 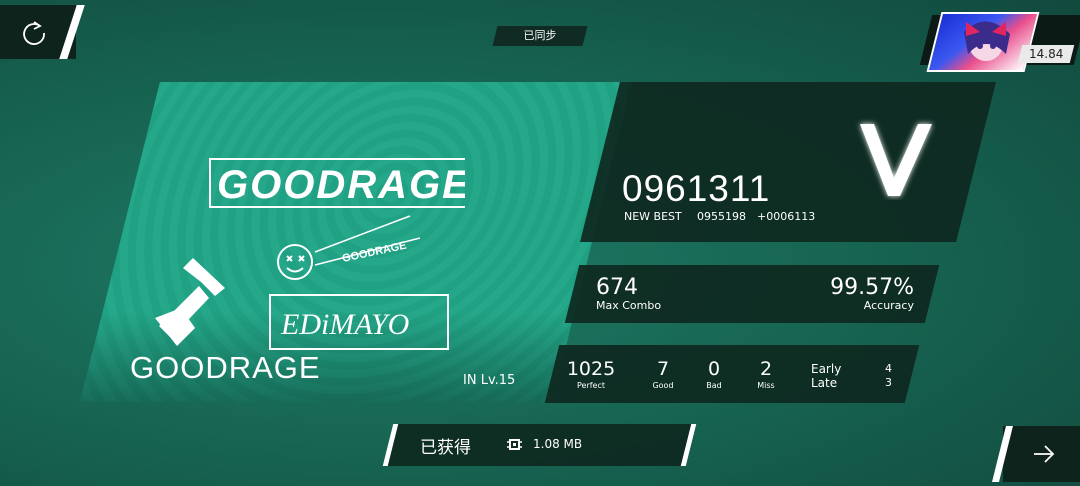 I want to click on difficulty-level: IN Lv.15, so click(x=489, y=380).